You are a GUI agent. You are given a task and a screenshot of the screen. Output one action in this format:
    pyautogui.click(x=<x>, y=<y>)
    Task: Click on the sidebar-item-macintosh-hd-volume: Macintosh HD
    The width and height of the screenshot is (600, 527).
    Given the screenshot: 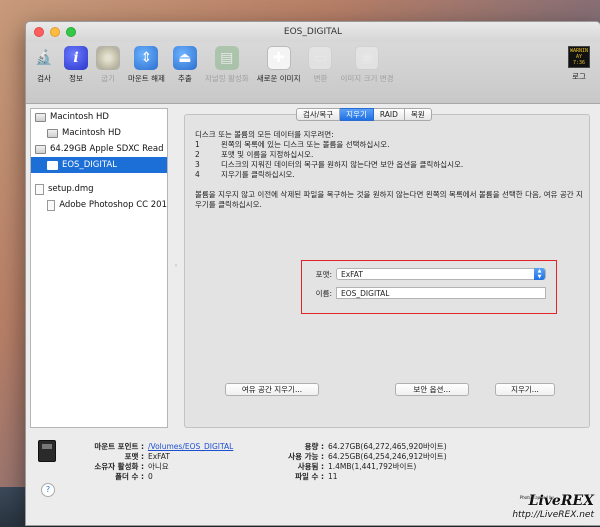 What is the action you would take?
    pyautogui.click(x=99, y=133)
    